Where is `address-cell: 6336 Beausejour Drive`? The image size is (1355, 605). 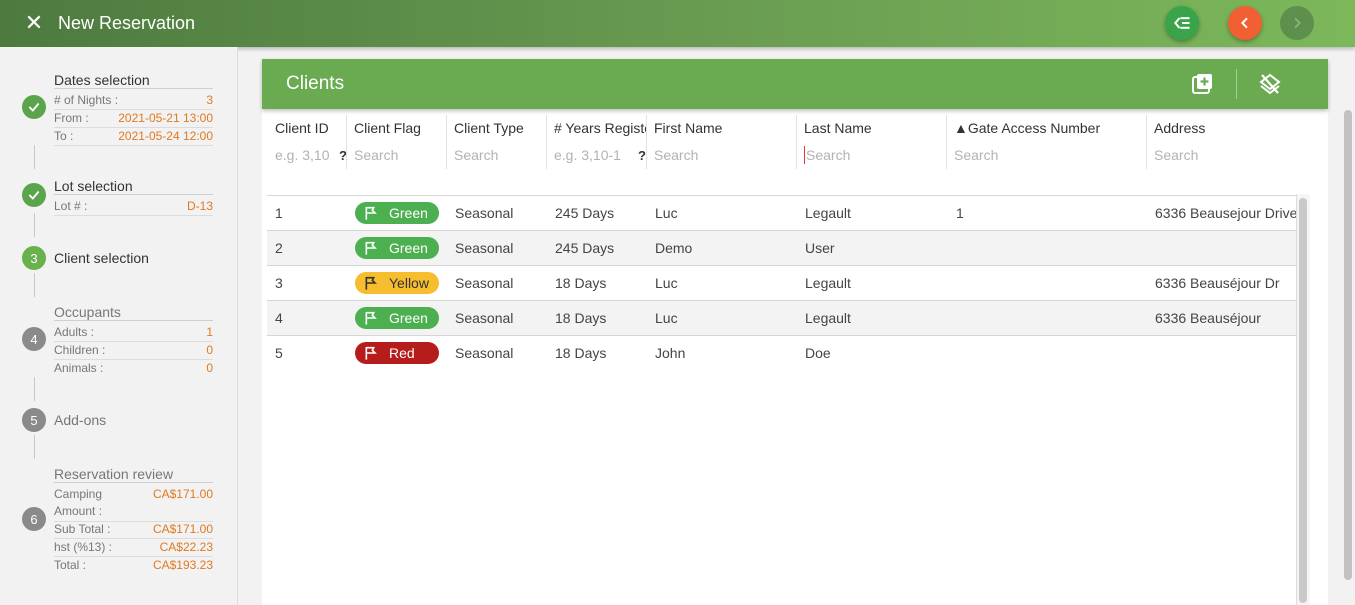 address-cell: 6336 Beausejour Drive is located at coordinates (1225, 213).